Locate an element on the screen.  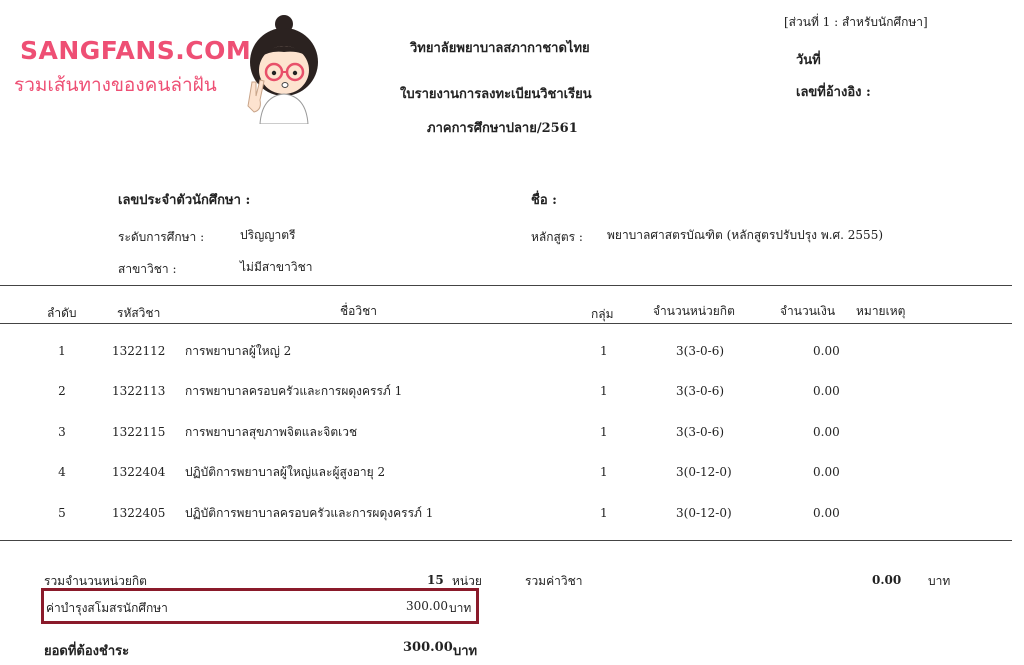
row-code: 1322112 is located at coordinates (139, 351).